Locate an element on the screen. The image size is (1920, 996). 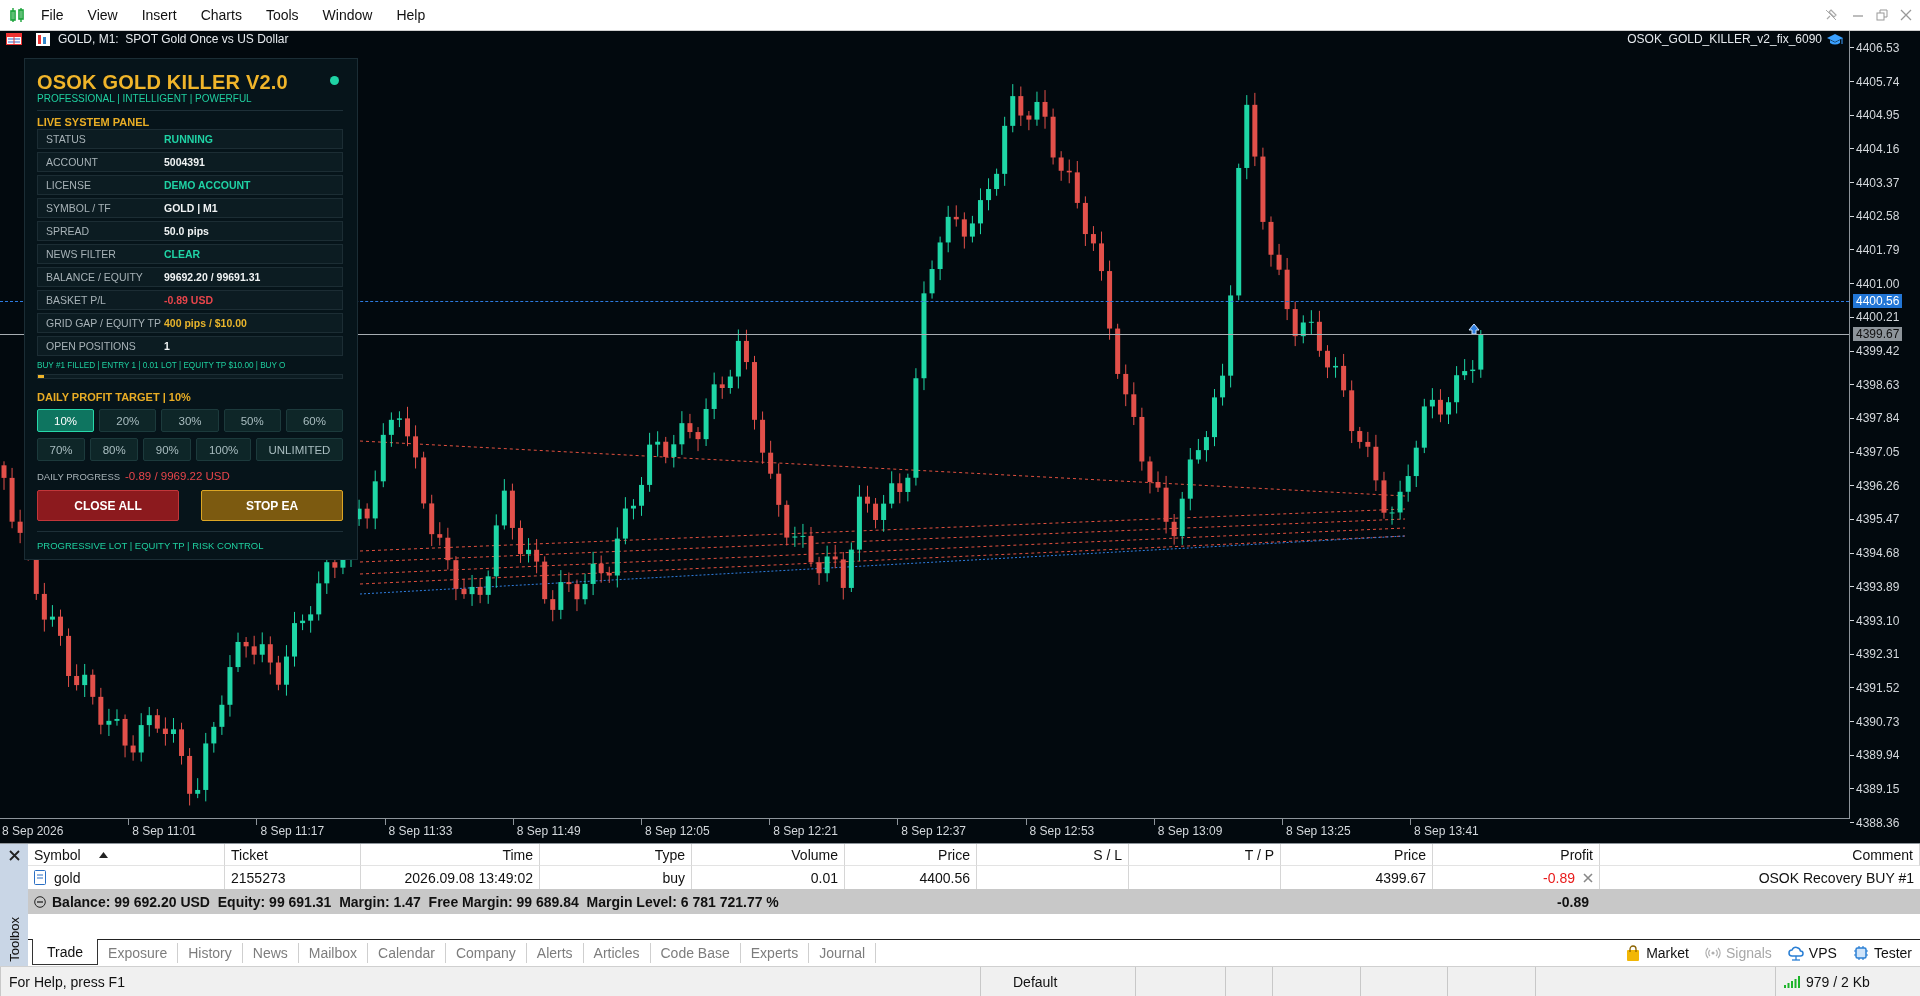
menu-item: View is located at coordinates (102, 15).